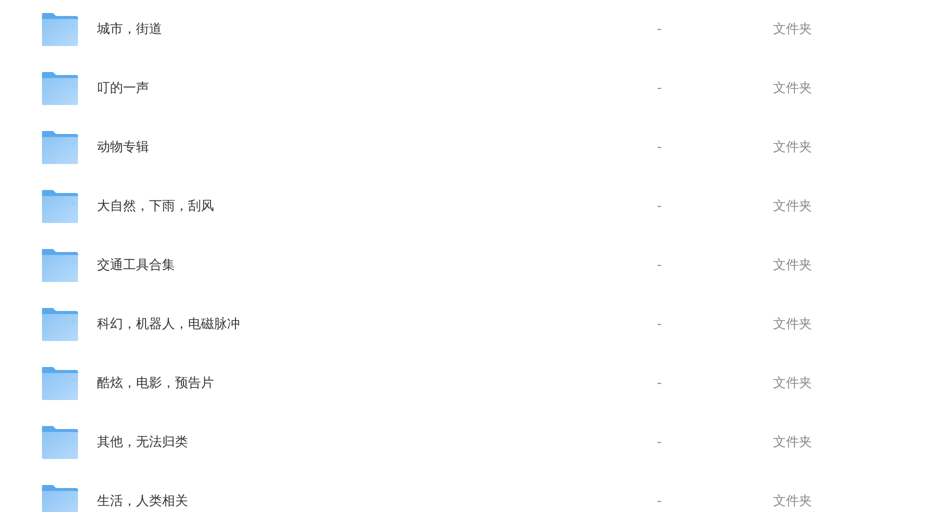 The image size is (935, 512). What do you see at coordinates (377, 502) in the screenshot?
I see `folder-name: 生活，人类相关` at bounding box center [377, 502].